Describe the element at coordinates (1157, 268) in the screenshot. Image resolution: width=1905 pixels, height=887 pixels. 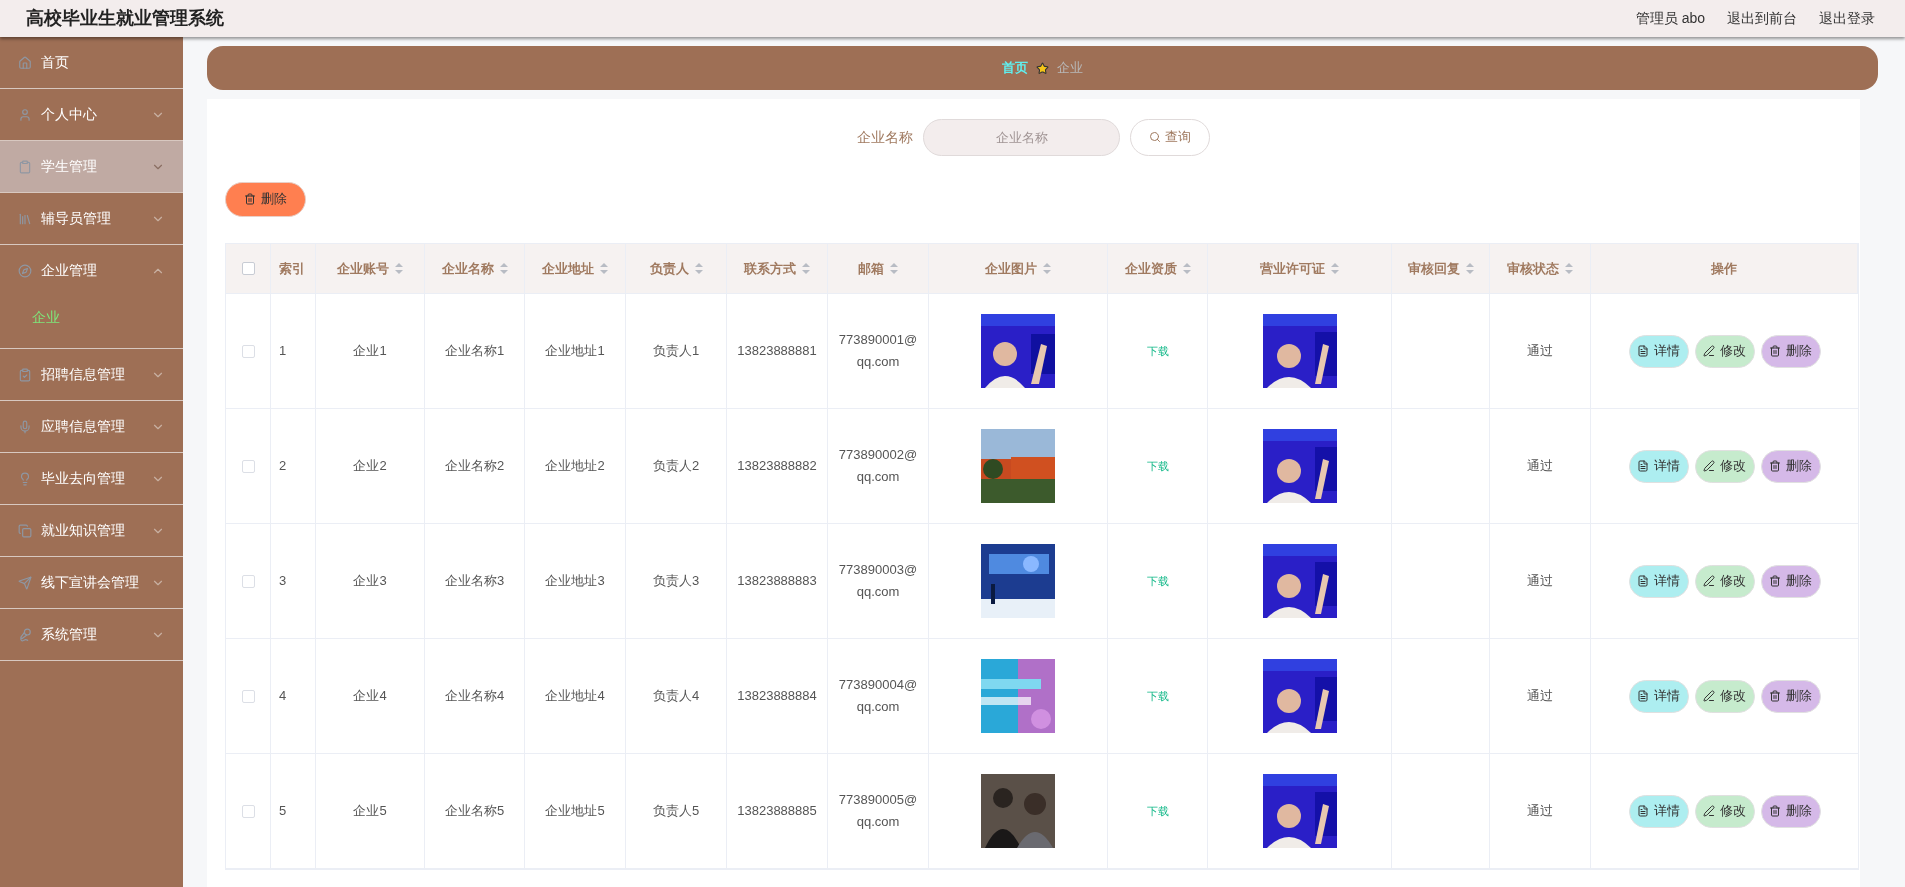
I see `column-header: 企业资质` at that location.